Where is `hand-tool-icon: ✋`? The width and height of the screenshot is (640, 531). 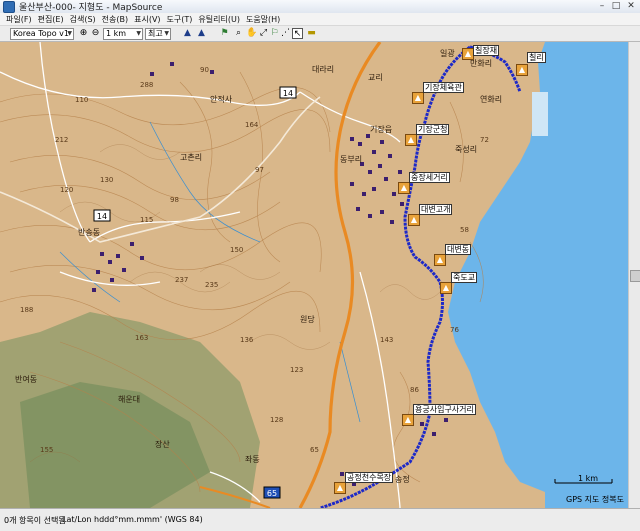
hand-tool-icon: ✋ is located at coordinates (251, 33).